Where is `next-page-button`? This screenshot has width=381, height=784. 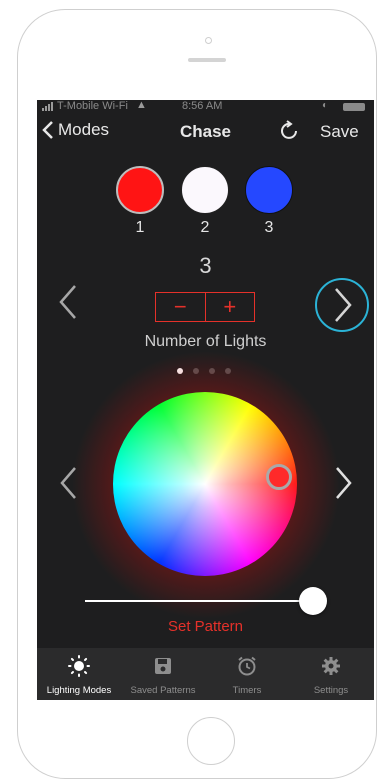
next-page-button is located at coordinates (341, 305).